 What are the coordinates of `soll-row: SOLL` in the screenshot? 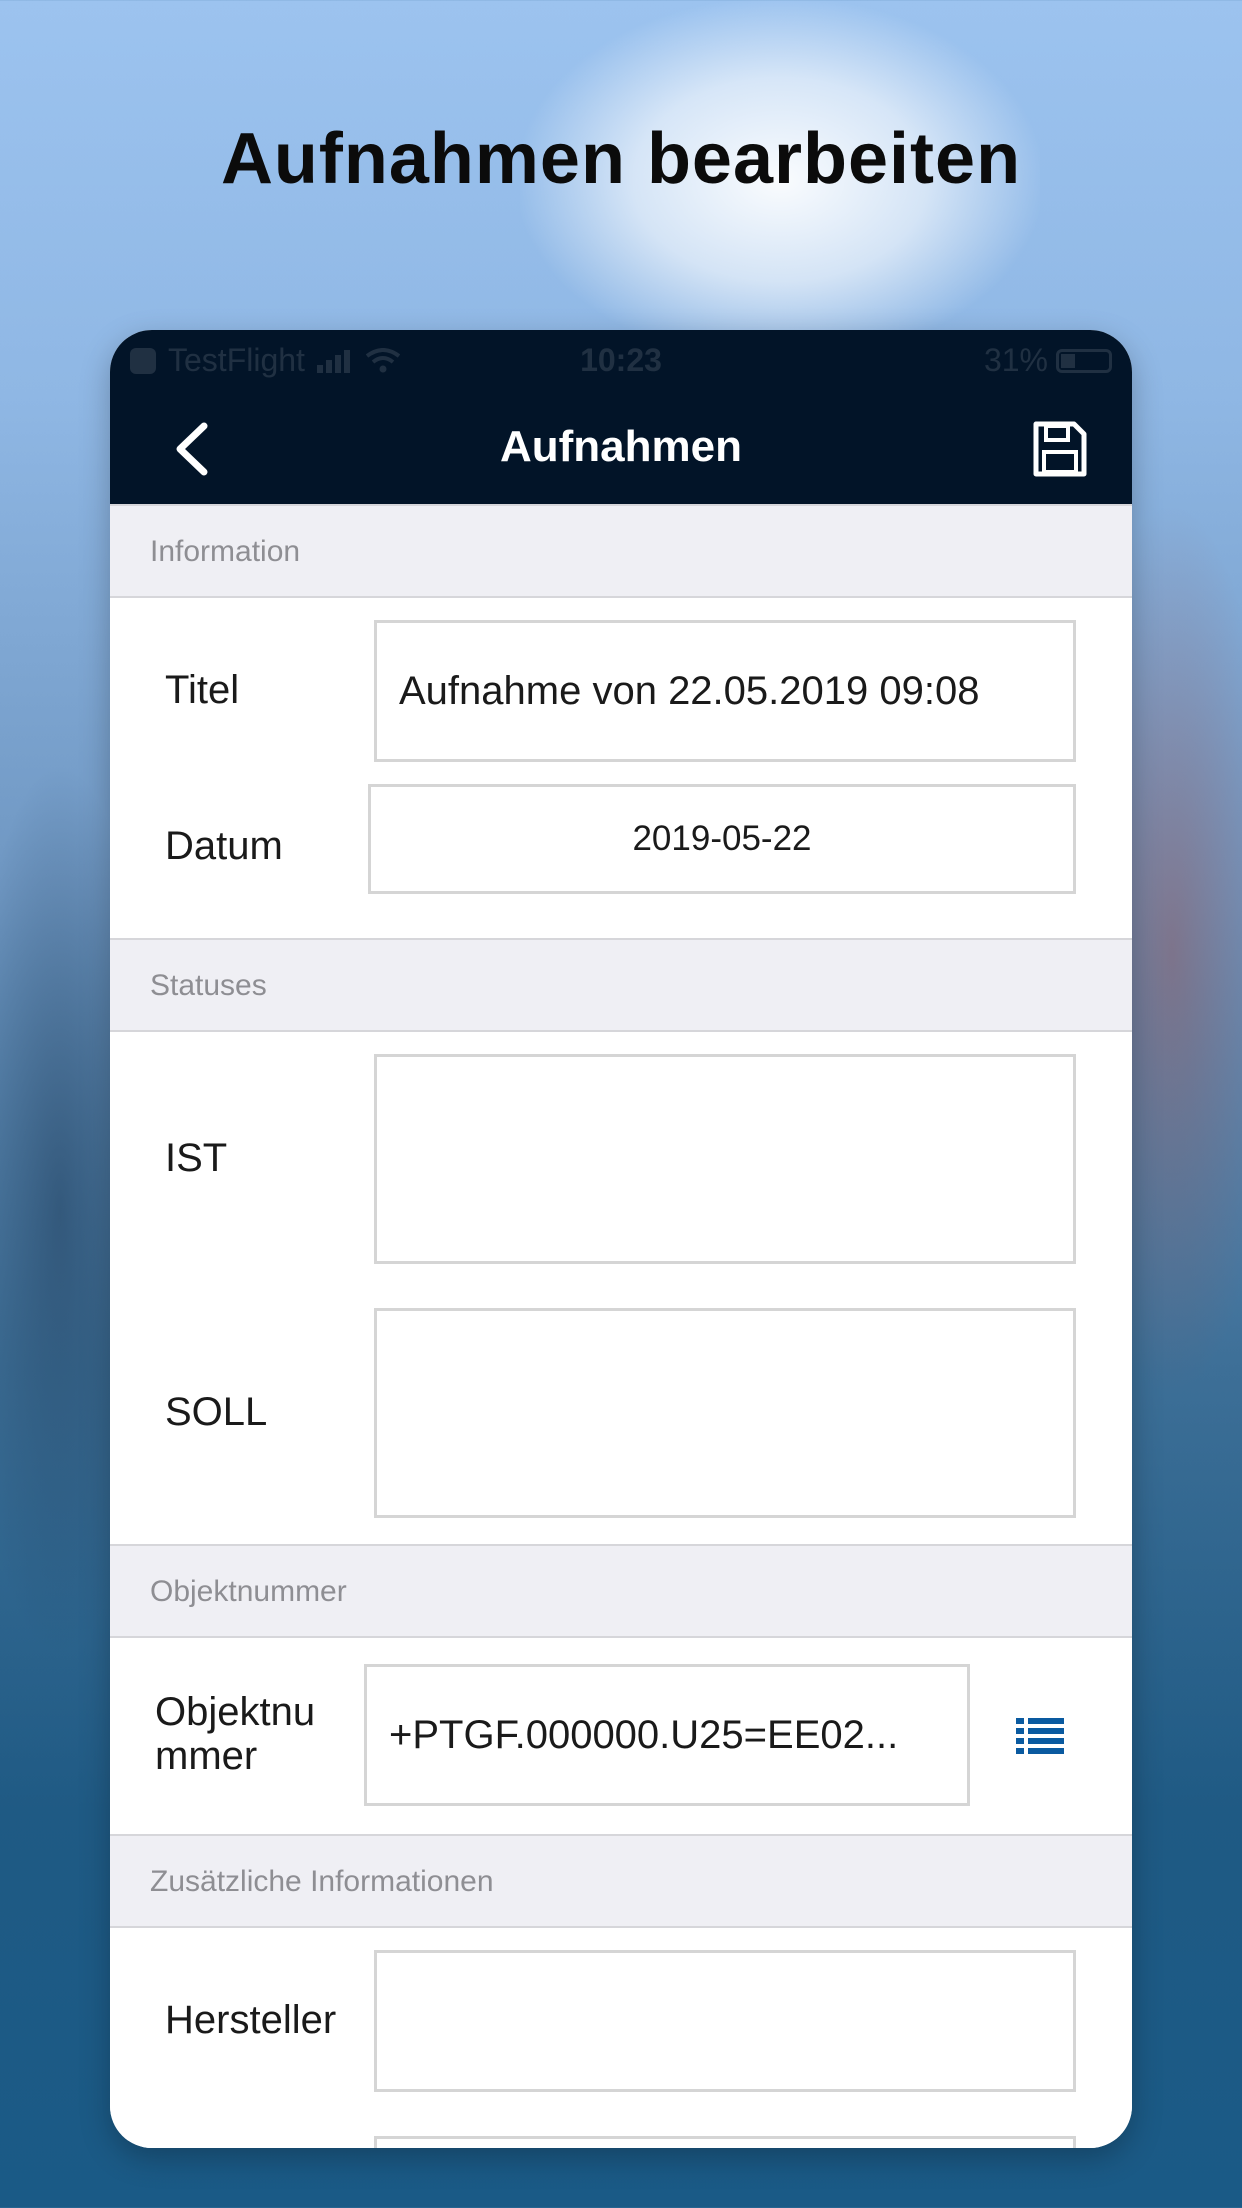 It's located at (621, 1415).